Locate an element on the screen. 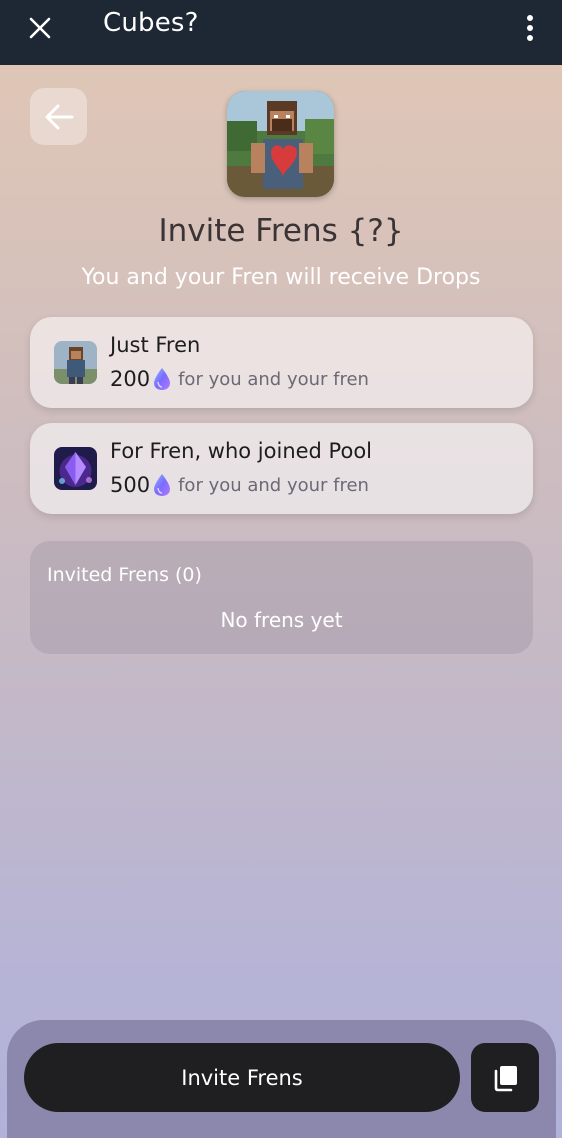  minecraft-character-icon is located at coordinates (280, 144).